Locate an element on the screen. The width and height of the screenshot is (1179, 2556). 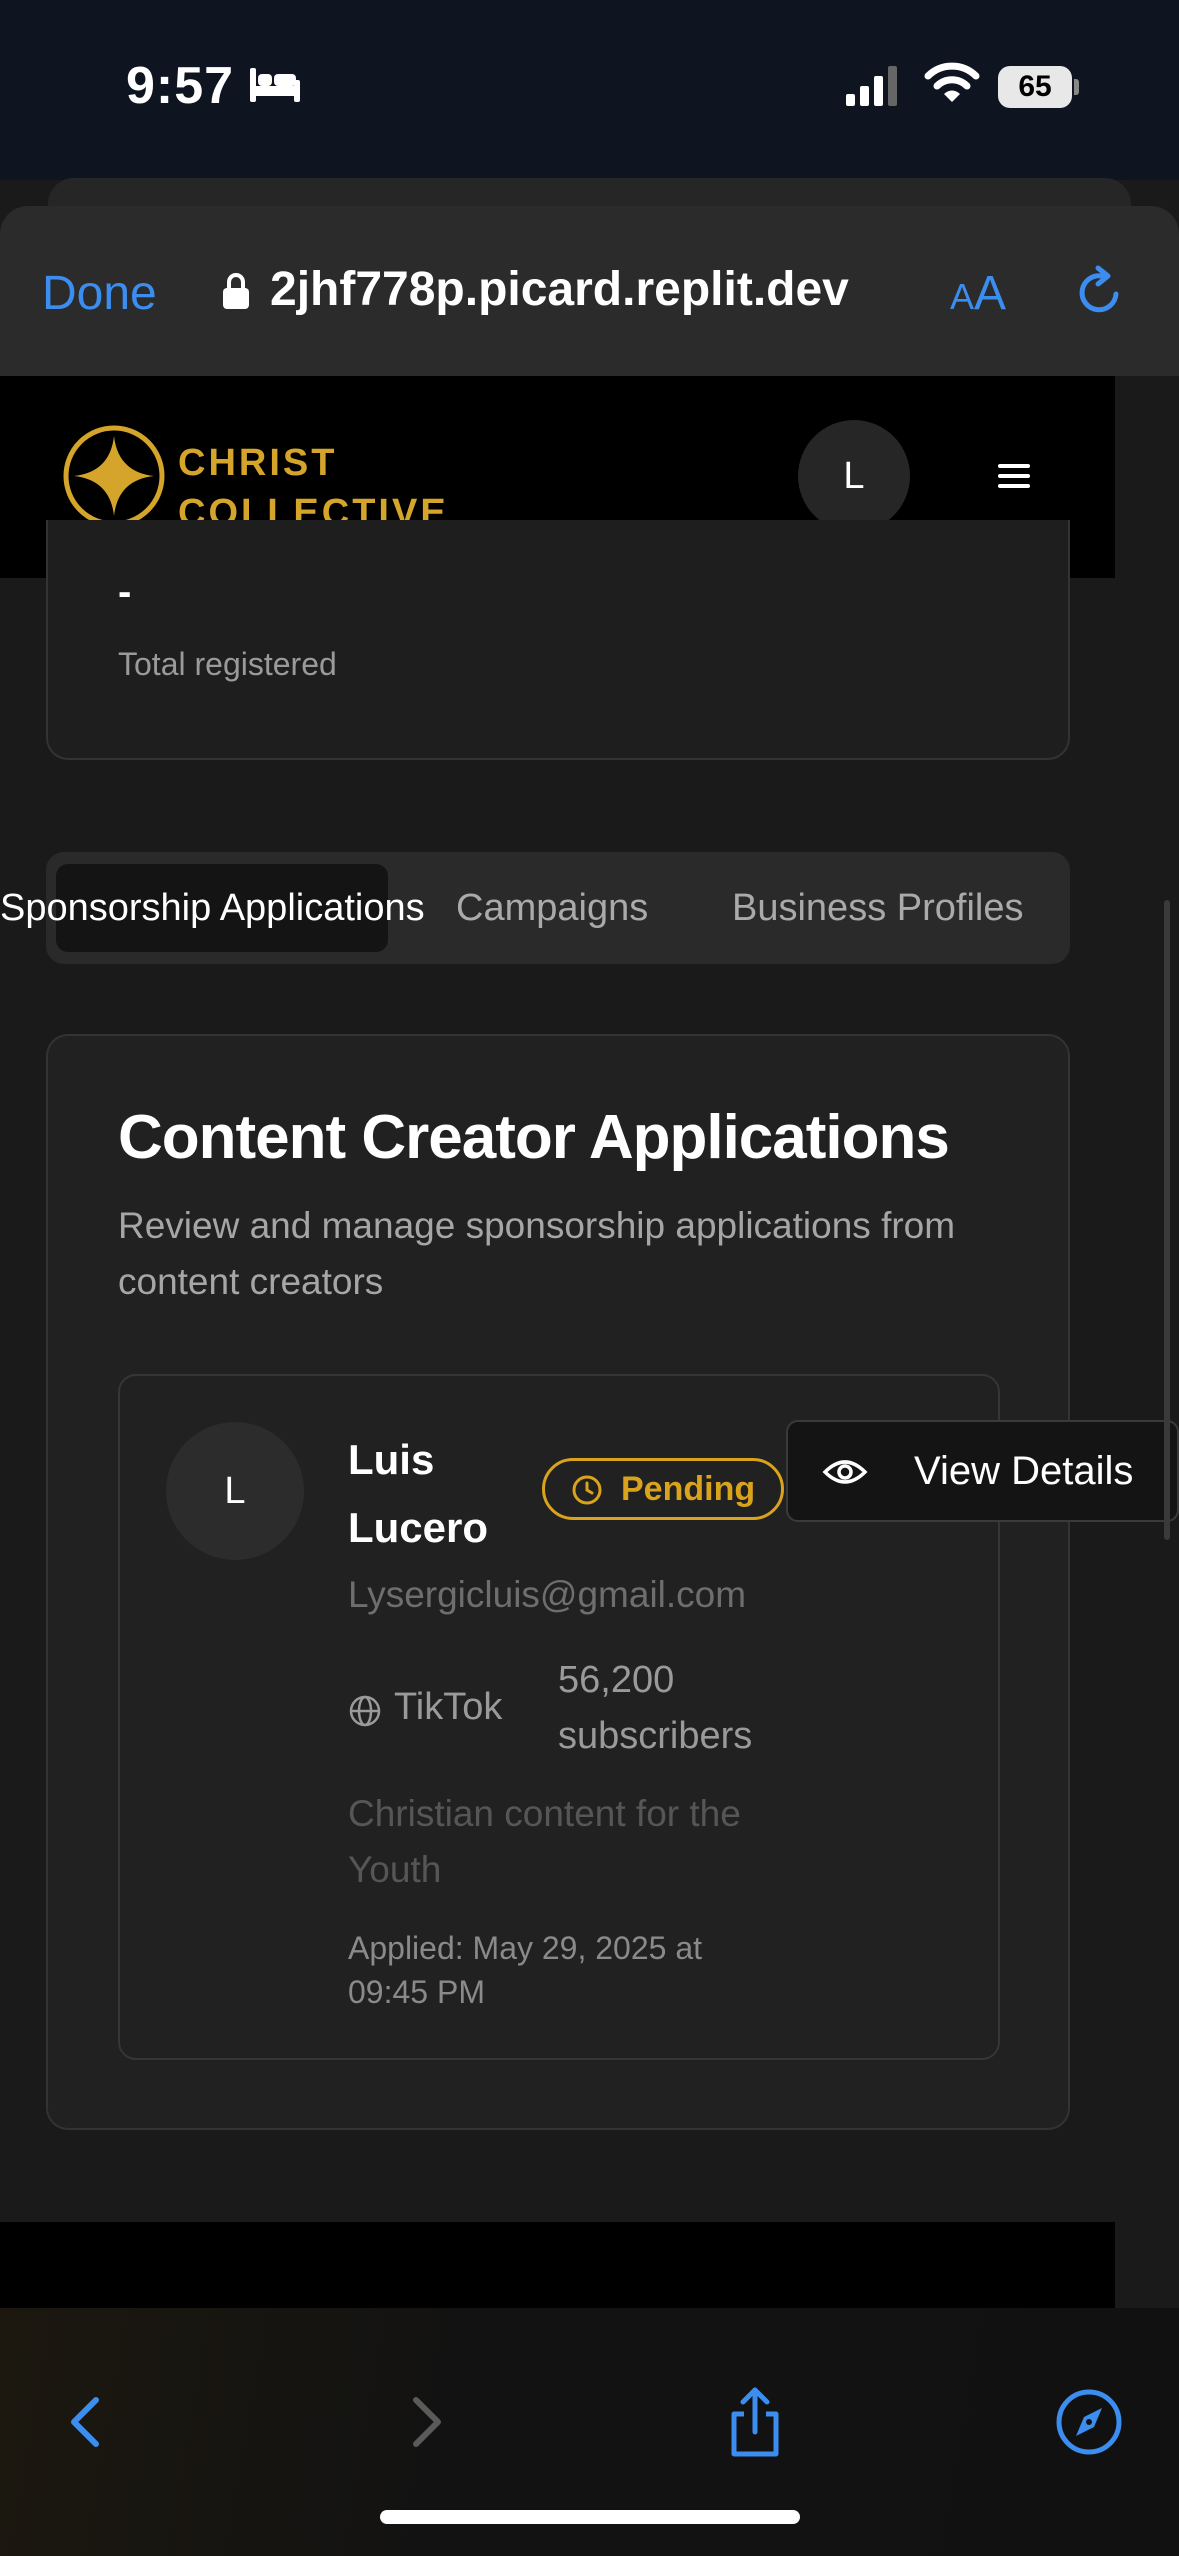
tab-business-profiles: Business Profiles is located at coordinates (877, 908).